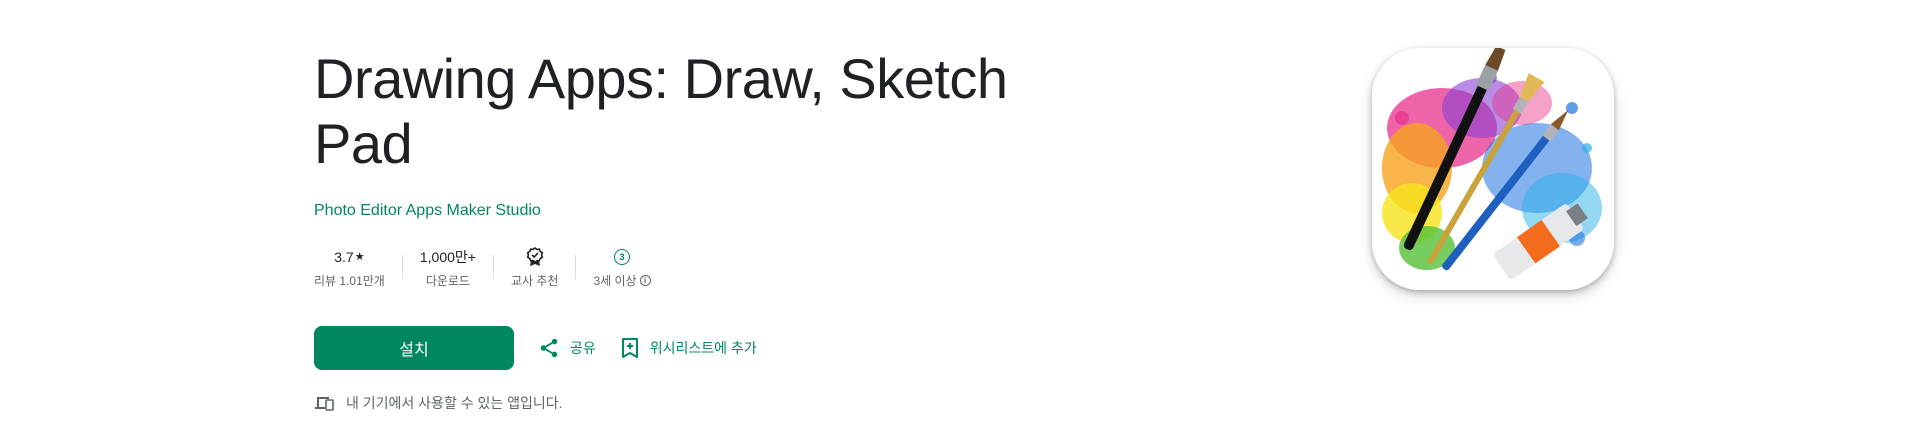  I want to click on share-label: 공유, so click(583, 348).